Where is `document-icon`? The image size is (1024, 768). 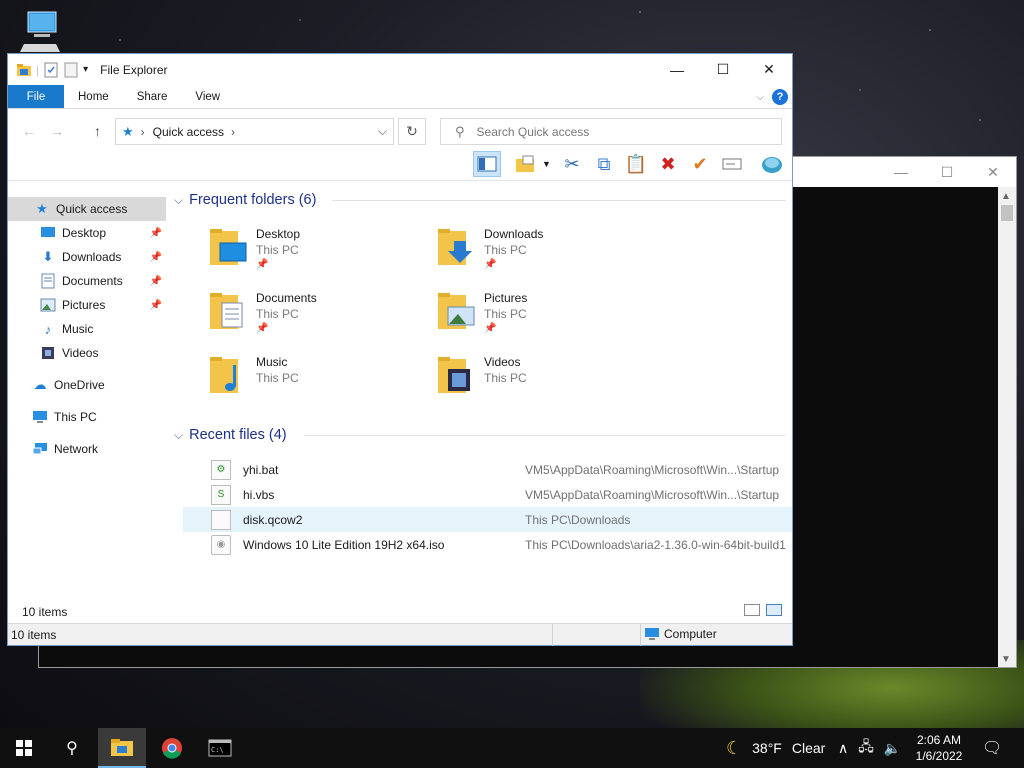 document-icon is located at coordinates (48, 281).